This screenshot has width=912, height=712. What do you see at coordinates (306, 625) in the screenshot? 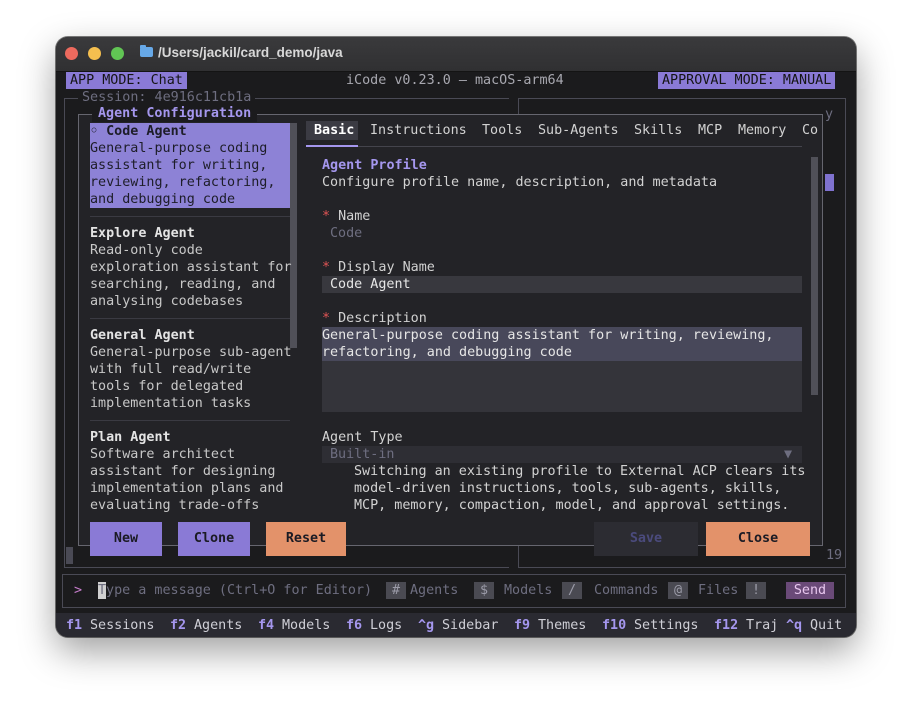
I see `shortcut-models: Models` at bounding box center [306, 625].